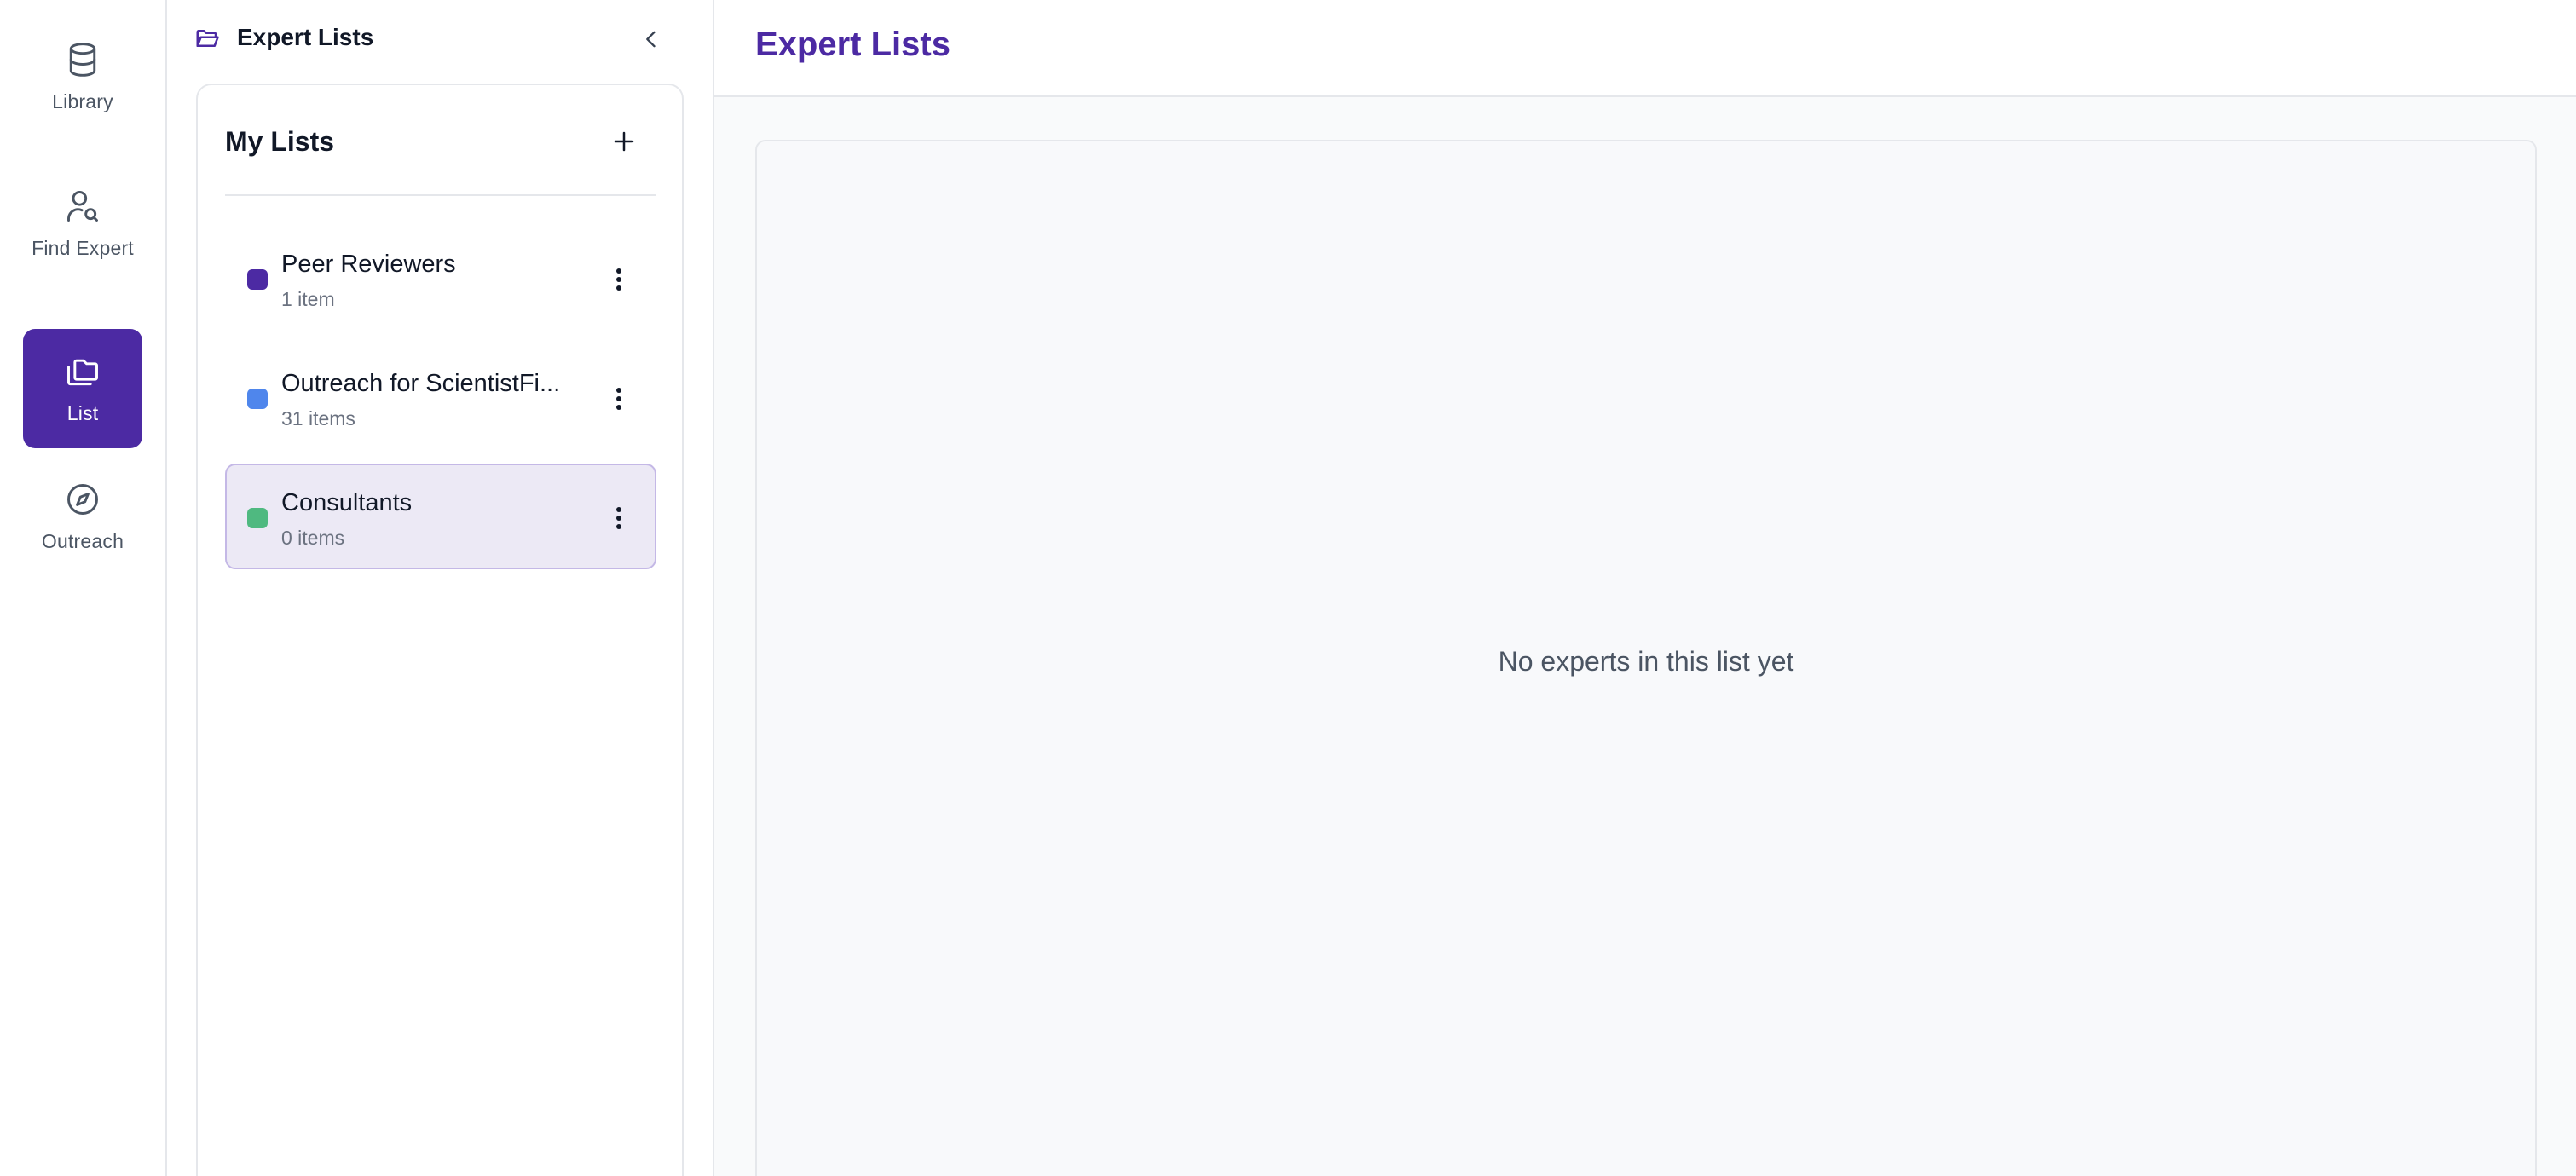  What do you see at coordinates (440, 195) in the screenshot?
I see `divider` at bounding box center [440, 195].